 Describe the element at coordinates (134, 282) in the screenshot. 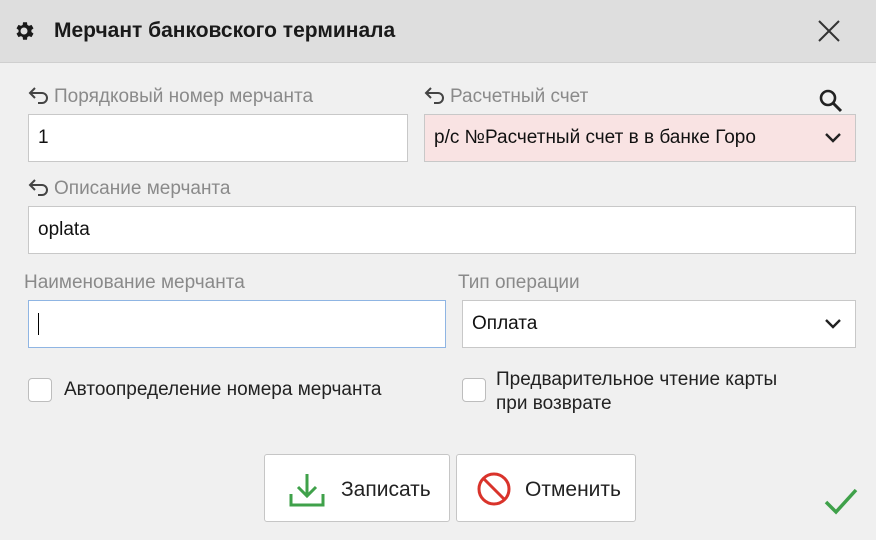

I see `merchant-name-label: Наименование мерчанта` at that location.